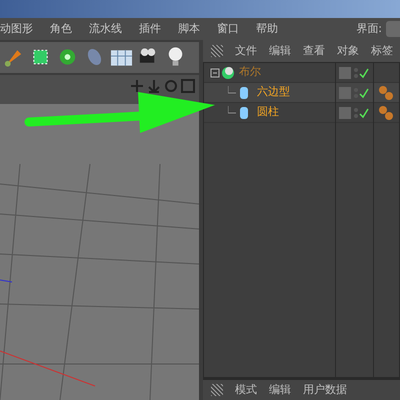  What do you see at coordinates (65, 29) in the screenshot?
I see `menu-item: 角色` at bounding box center [65, 29].